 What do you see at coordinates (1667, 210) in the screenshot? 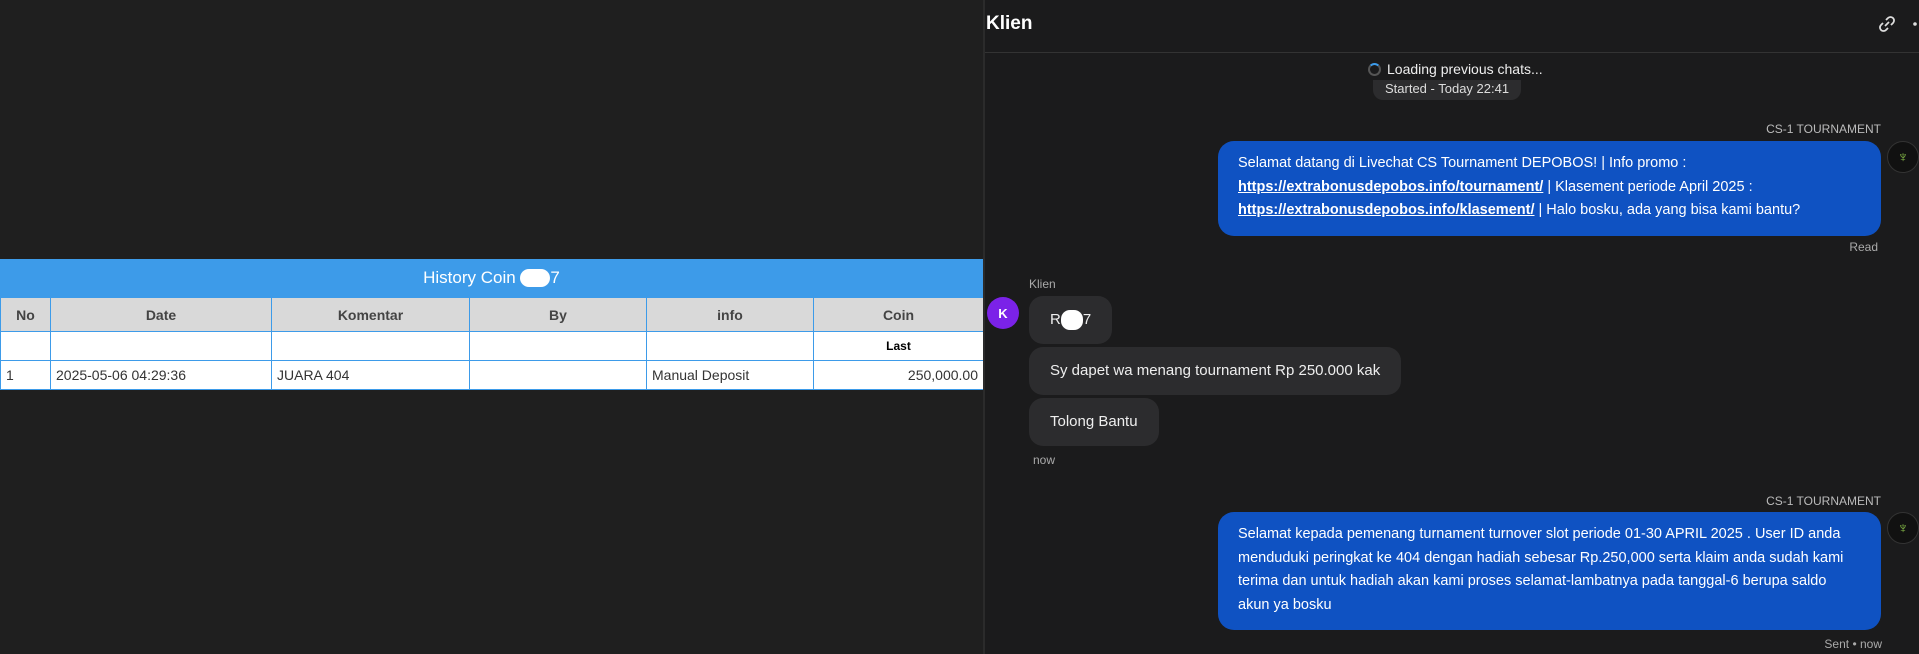
I see `message-text: | Halo bosku, ada yang bisa kami bantu?` at bounding box center [1667, 210].